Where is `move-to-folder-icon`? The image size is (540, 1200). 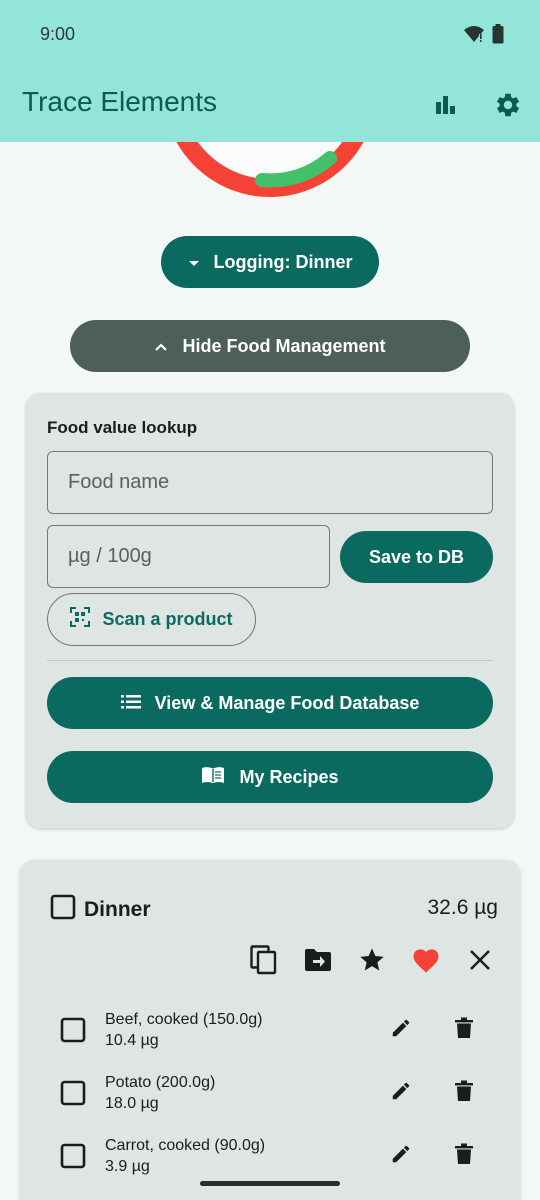 move-to-folder-icon is located at coordinates (318, 960).